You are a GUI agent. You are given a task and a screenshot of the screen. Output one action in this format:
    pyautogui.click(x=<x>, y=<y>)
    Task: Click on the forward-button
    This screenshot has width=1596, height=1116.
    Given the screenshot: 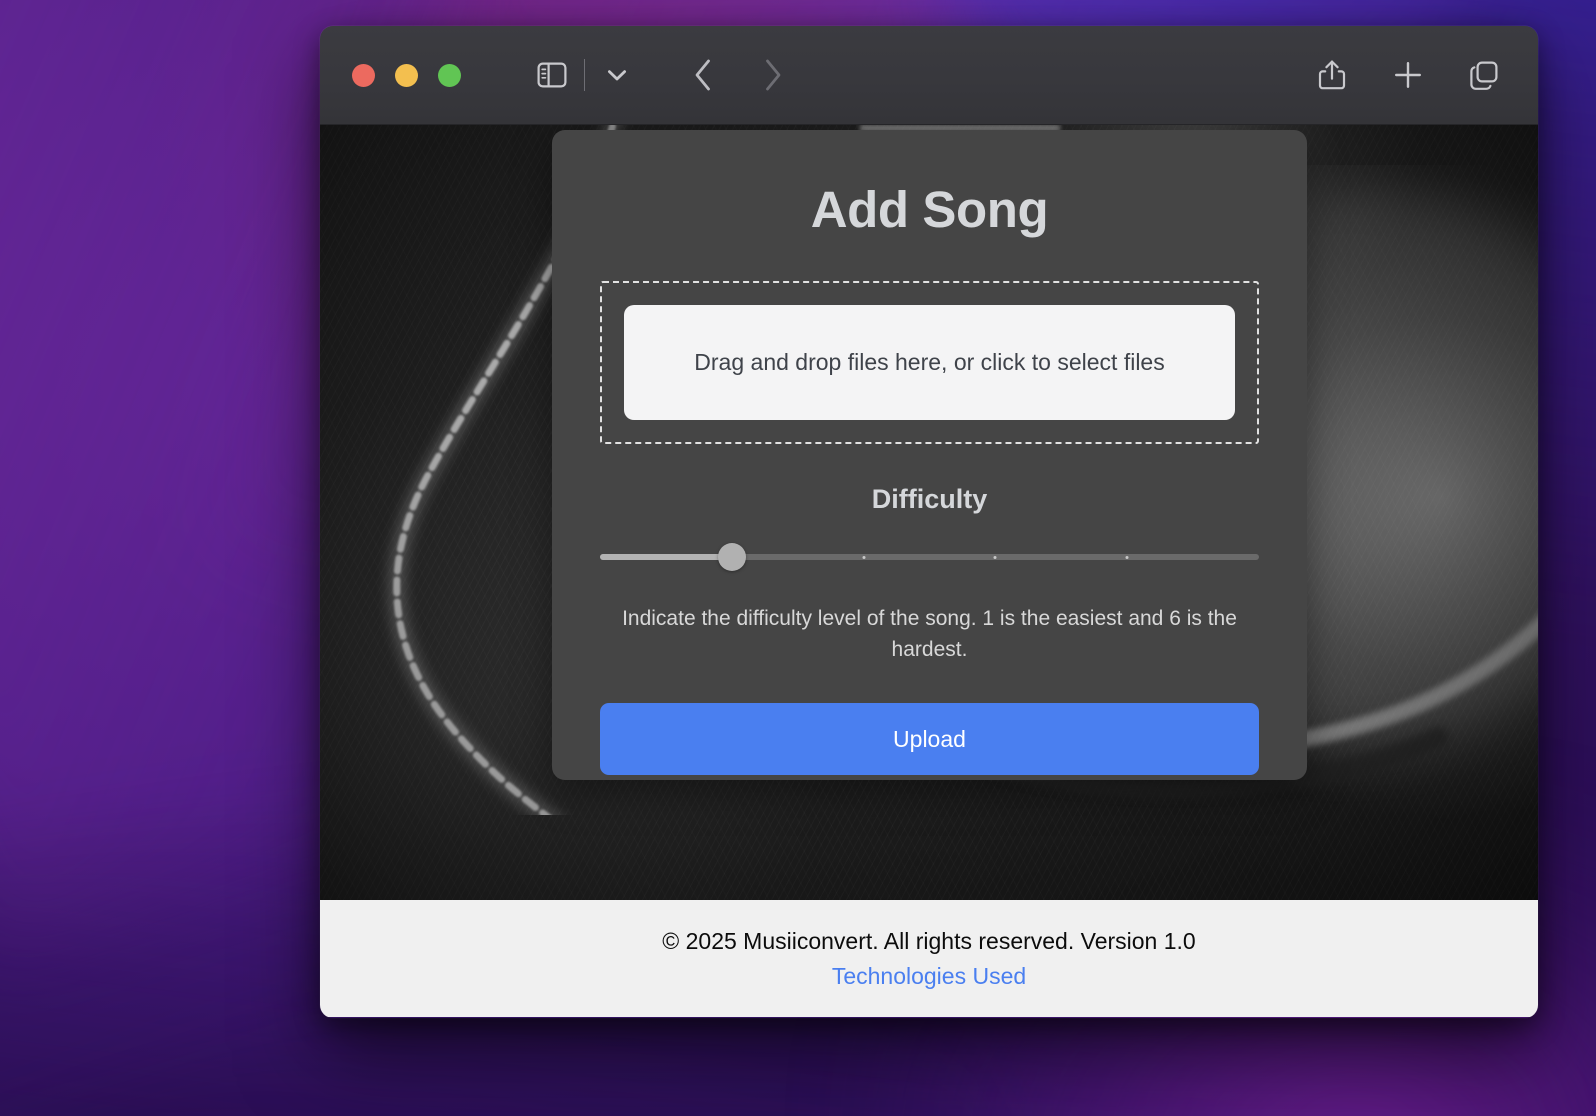 What is the action you would take?
    pyautogui.click(x=773, y=75)
    